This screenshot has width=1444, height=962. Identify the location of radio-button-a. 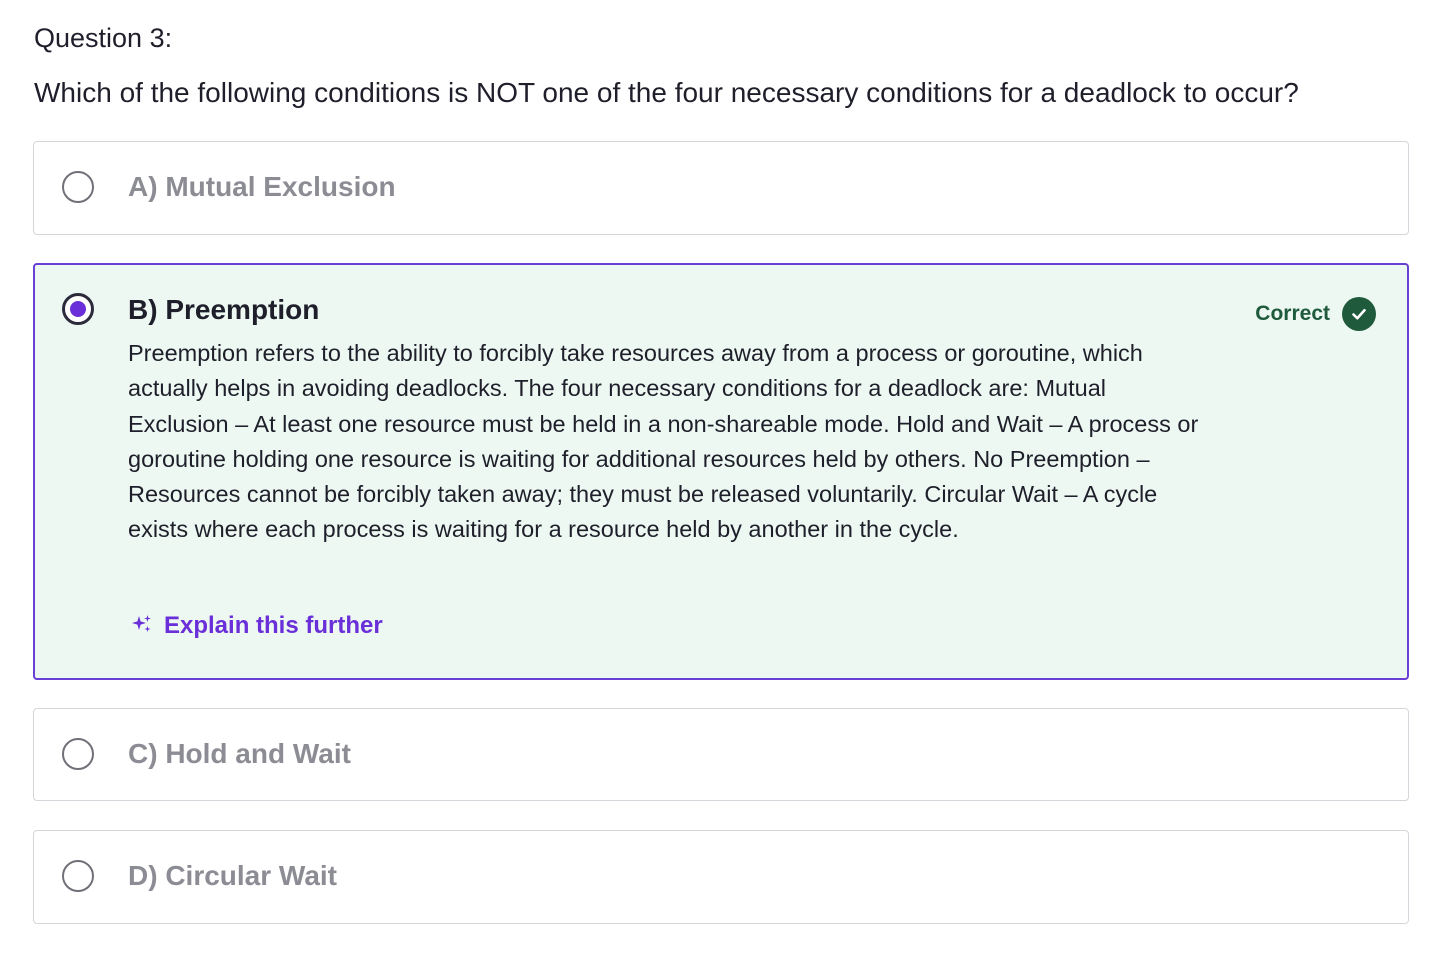
(78, 187).